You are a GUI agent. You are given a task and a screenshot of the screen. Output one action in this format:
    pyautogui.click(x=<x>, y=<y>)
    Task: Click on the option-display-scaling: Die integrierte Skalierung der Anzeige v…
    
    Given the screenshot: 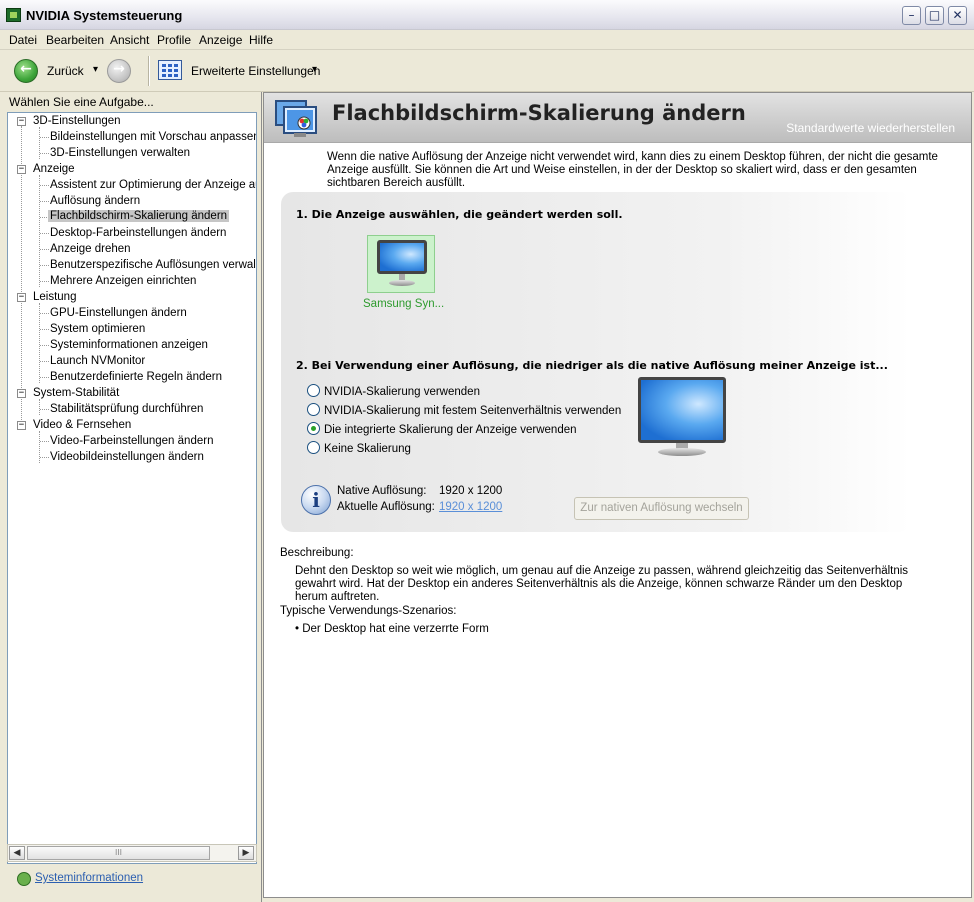 What is the action you would take?
    pyautogui.click(x=442, y=429)
    